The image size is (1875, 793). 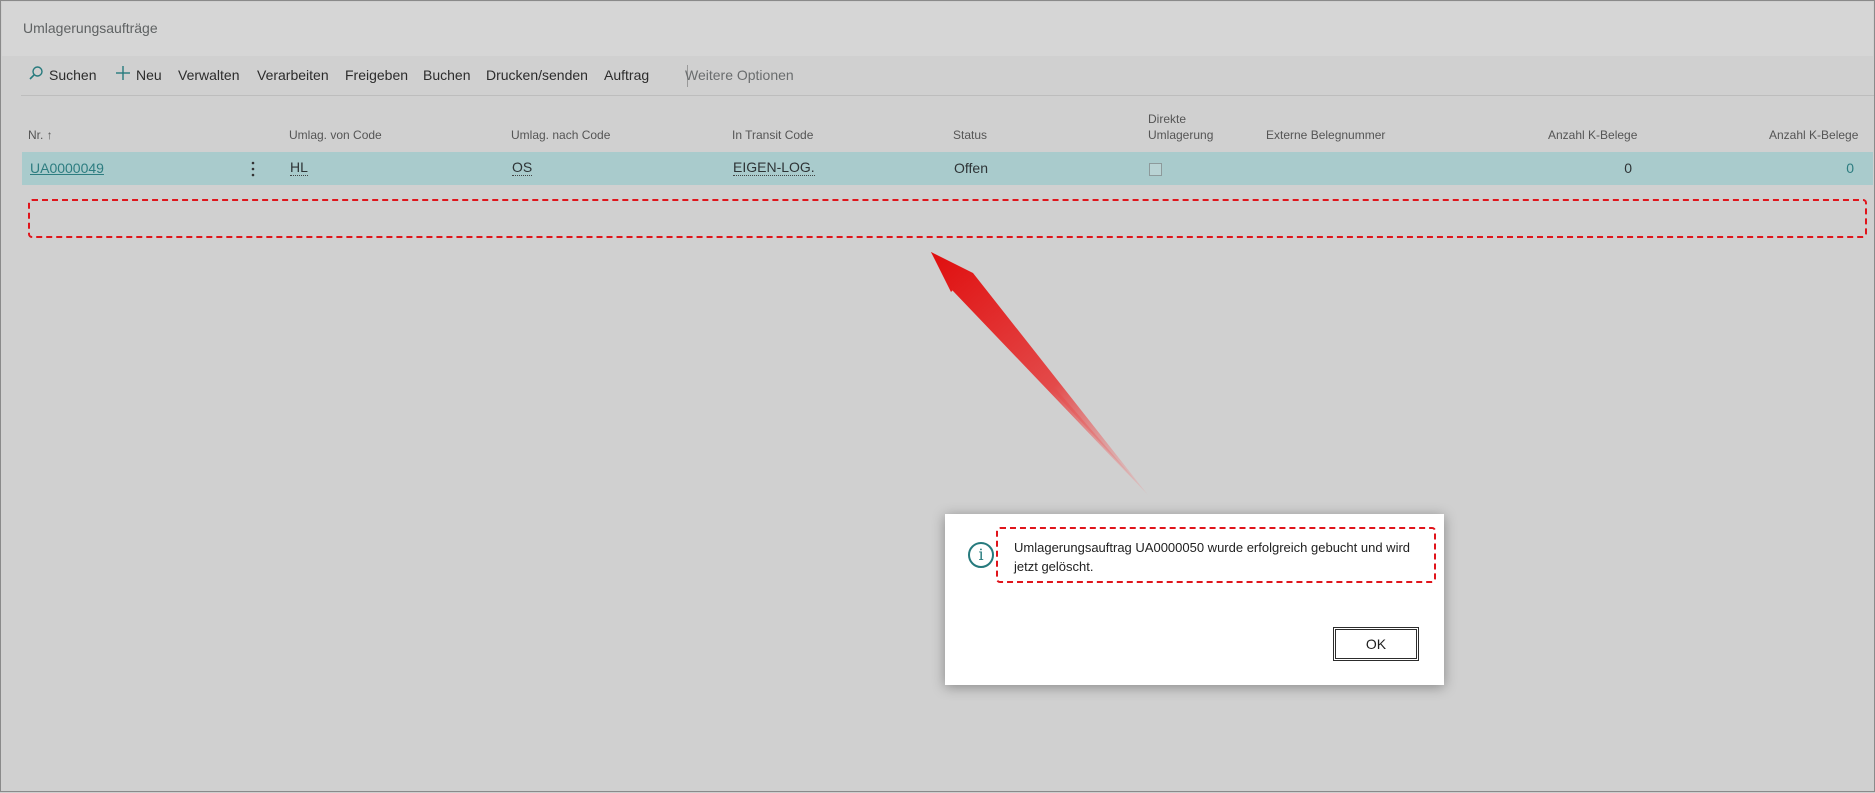 What do you see at coordinates (1376, 644) in the screenshot?
I see `ok-button: OK` at bounding box center [1376, 644].